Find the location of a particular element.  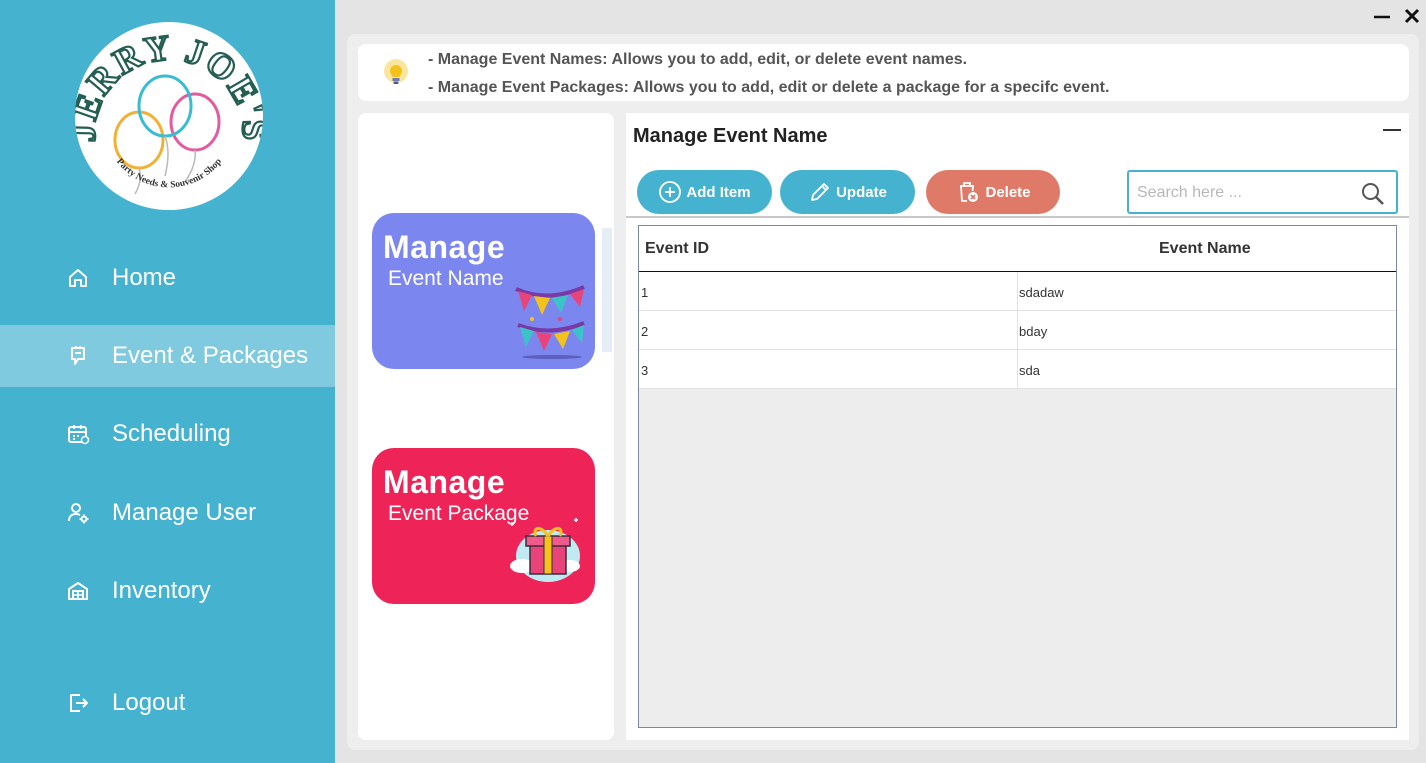

user-settings-icon is located at coordinates (78, 513).